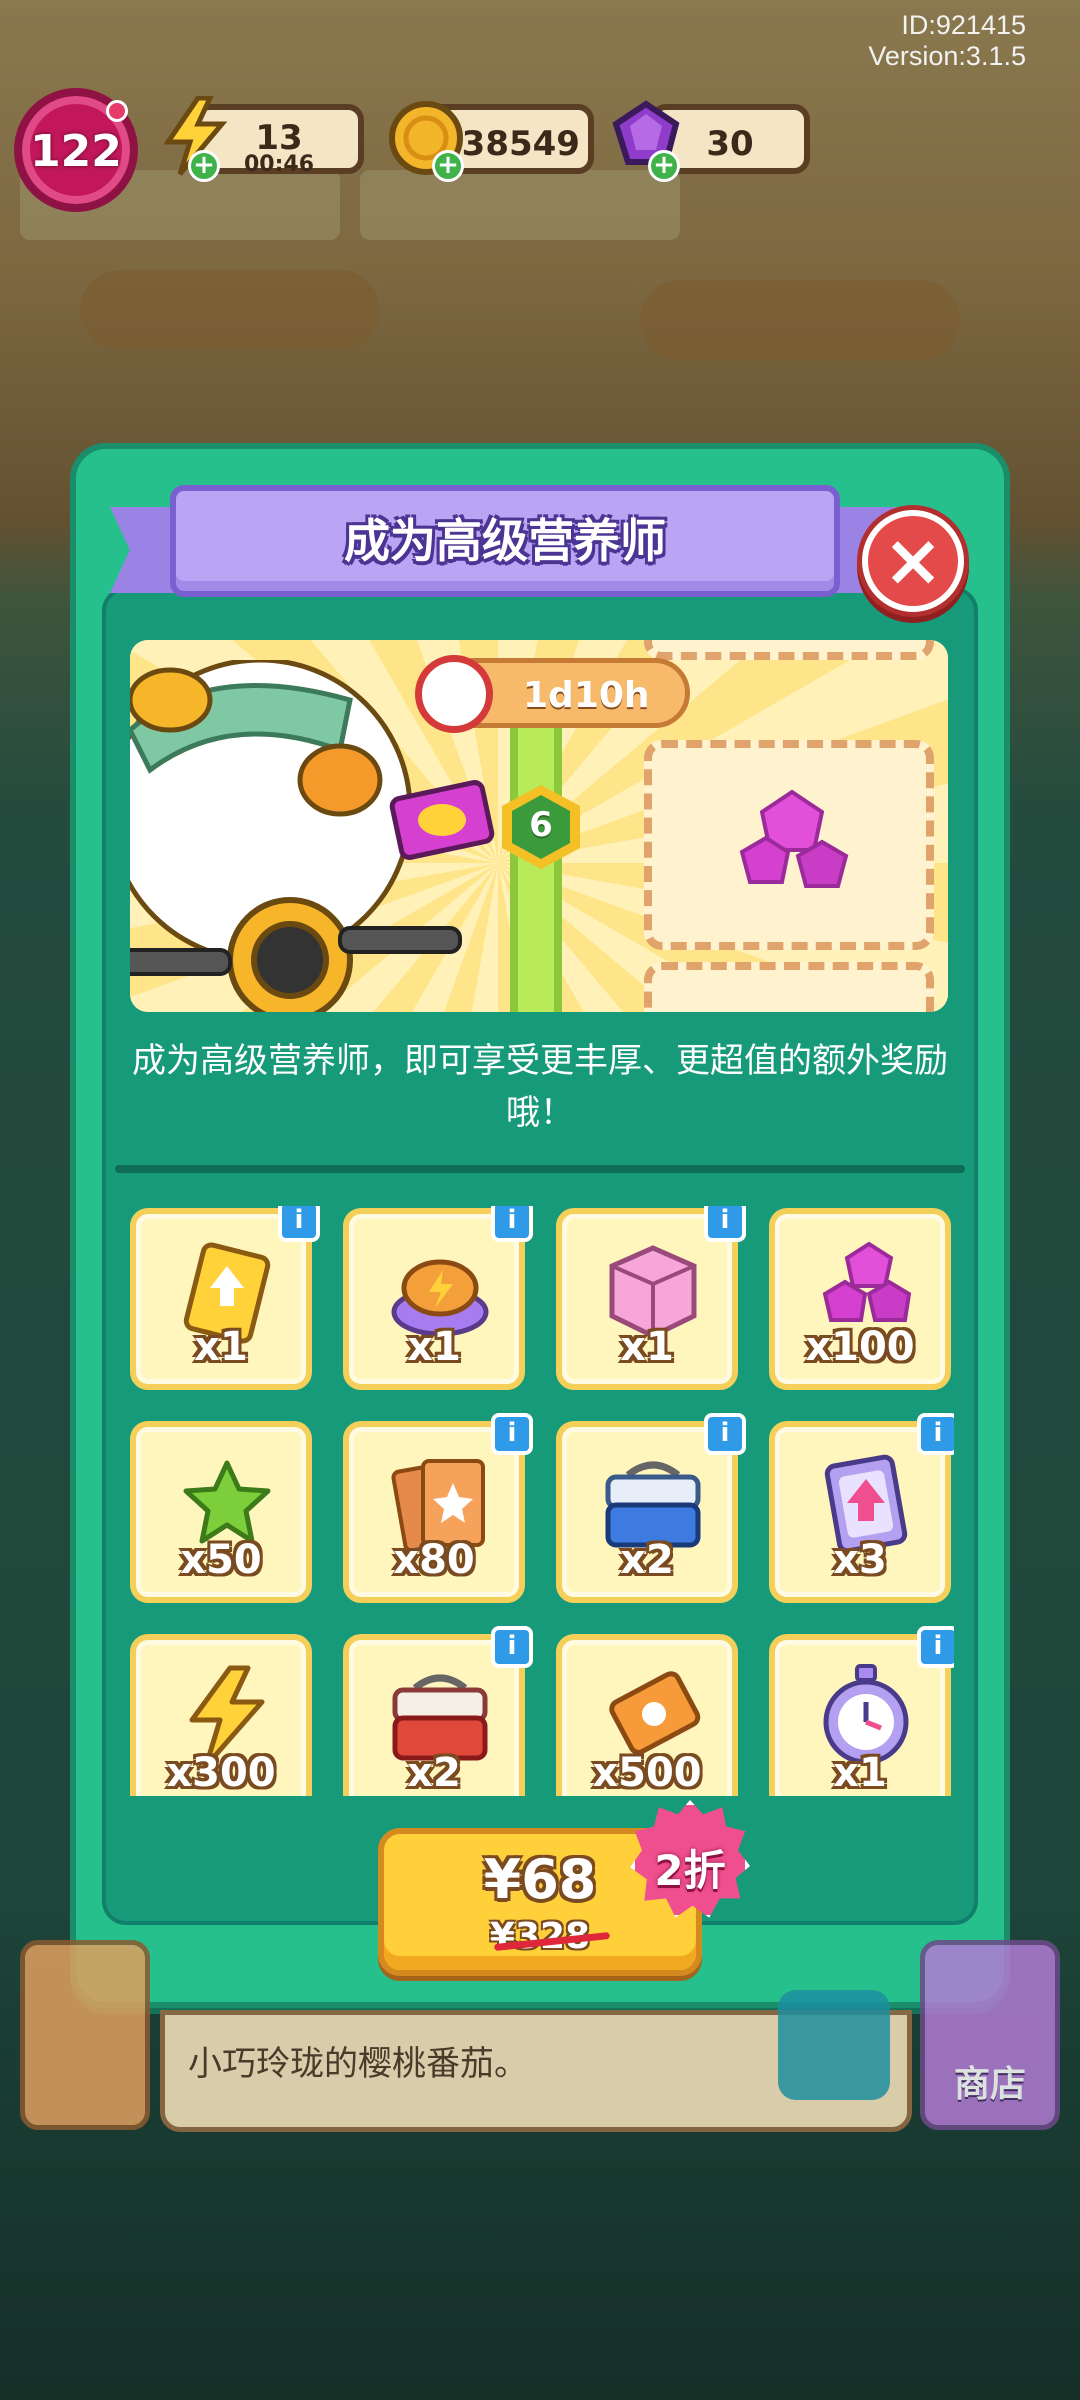  I want to click on close-button: ×, so click(913, 561).